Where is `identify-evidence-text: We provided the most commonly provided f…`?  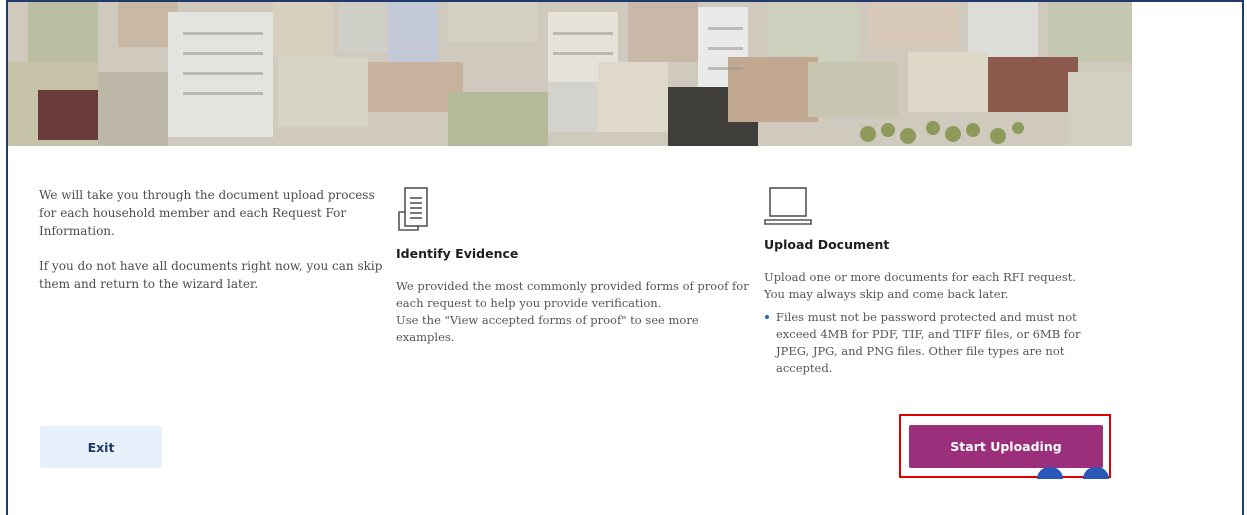
identify-evidence-text: We provided the most commonly provided f… is located at coordinates (573, 312).